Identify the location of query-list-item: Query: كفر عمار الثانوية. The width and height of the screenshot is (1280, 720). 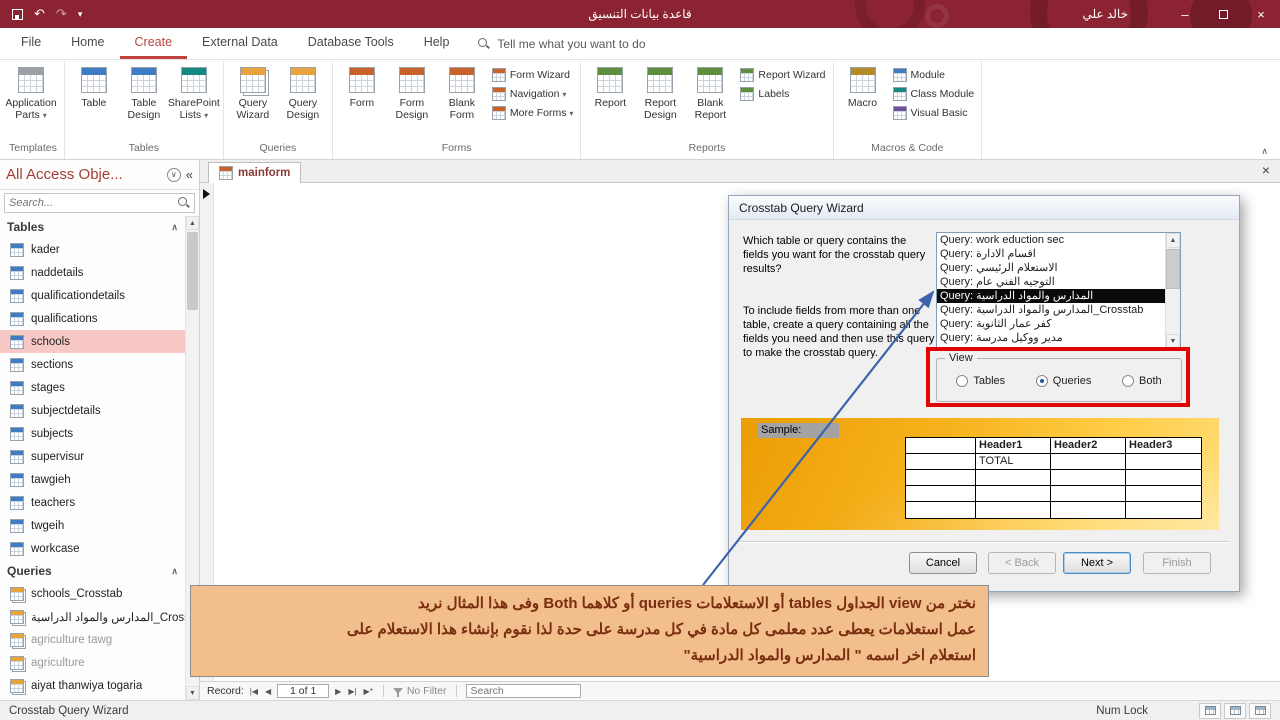
(1051, 324).